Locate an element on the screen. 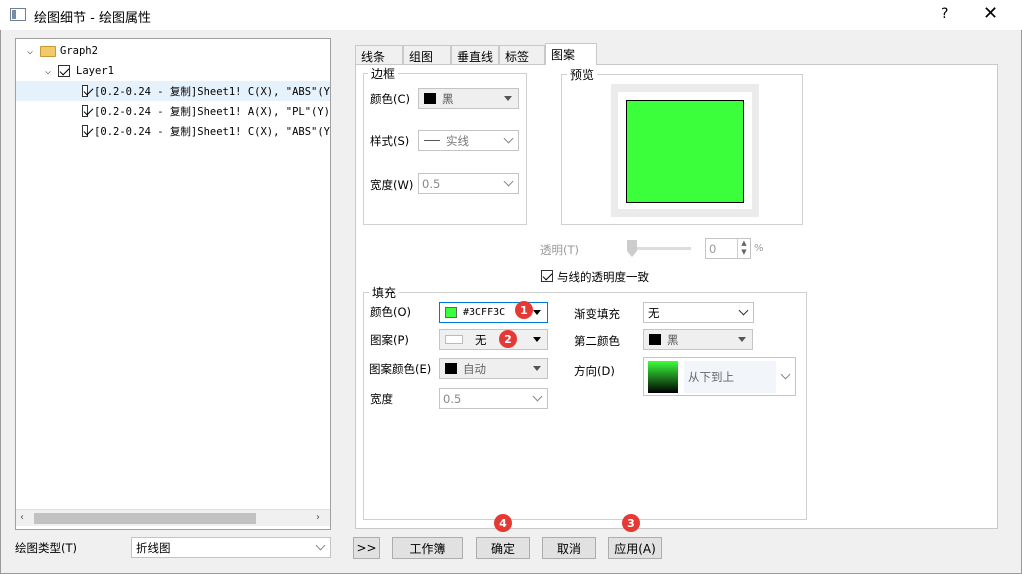 Image resolution: width=1022 pixels, height=574 pixels. apply-button: 应用(A) is located at coordinates (635, 548).